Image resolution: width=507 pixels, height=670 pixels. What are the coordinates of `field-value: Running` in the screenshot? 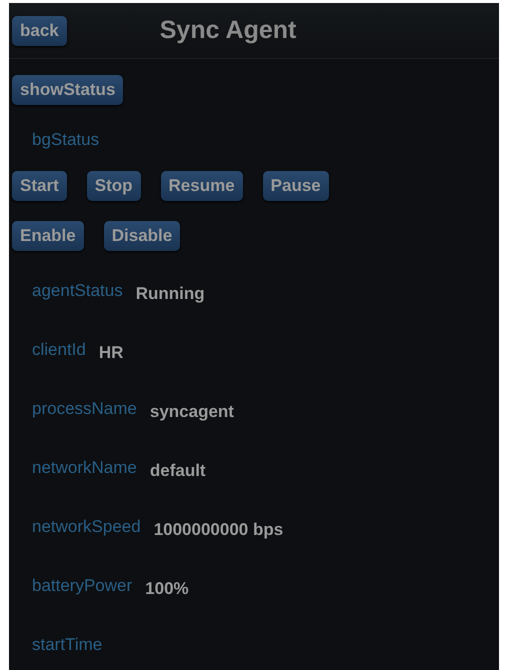 It's located at (170, 294).